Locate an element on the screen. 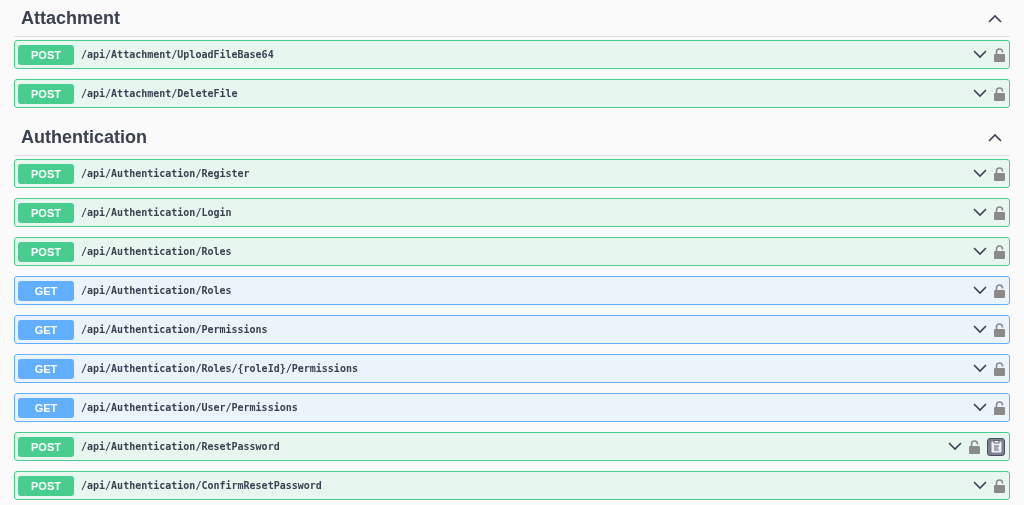  endpoint-row: POST /api/Authentication/Register is located at coordinates (512, 173).